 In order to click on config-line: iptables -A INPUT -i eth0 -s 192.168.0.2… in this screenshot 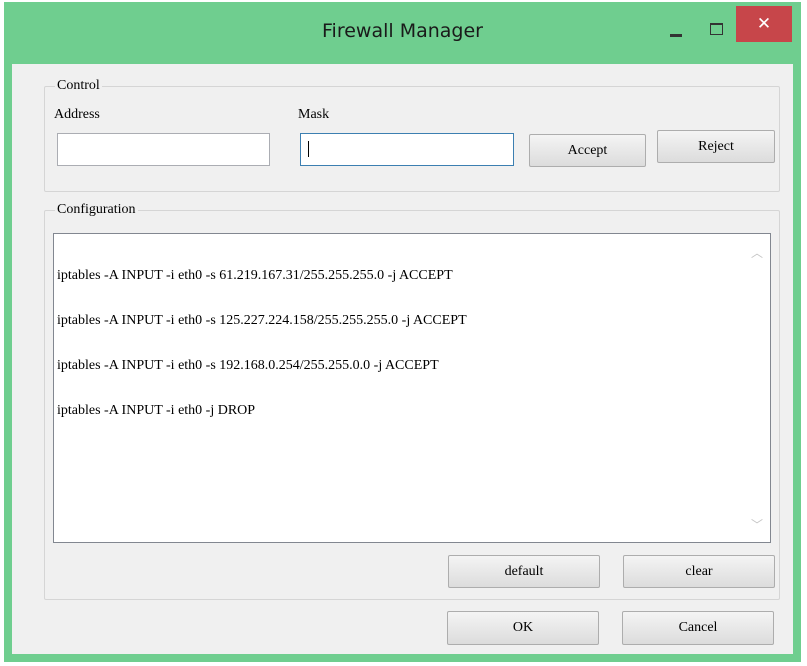, I will do `click(248, 365)`.